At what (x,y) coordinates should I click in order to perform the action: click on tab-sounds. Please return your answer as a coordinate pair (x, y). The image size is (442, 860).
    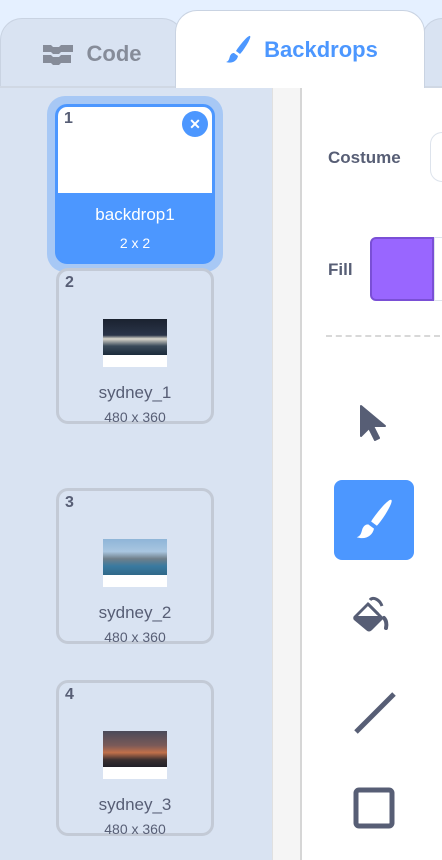
    Looking at the image, I should click on (432, 53).